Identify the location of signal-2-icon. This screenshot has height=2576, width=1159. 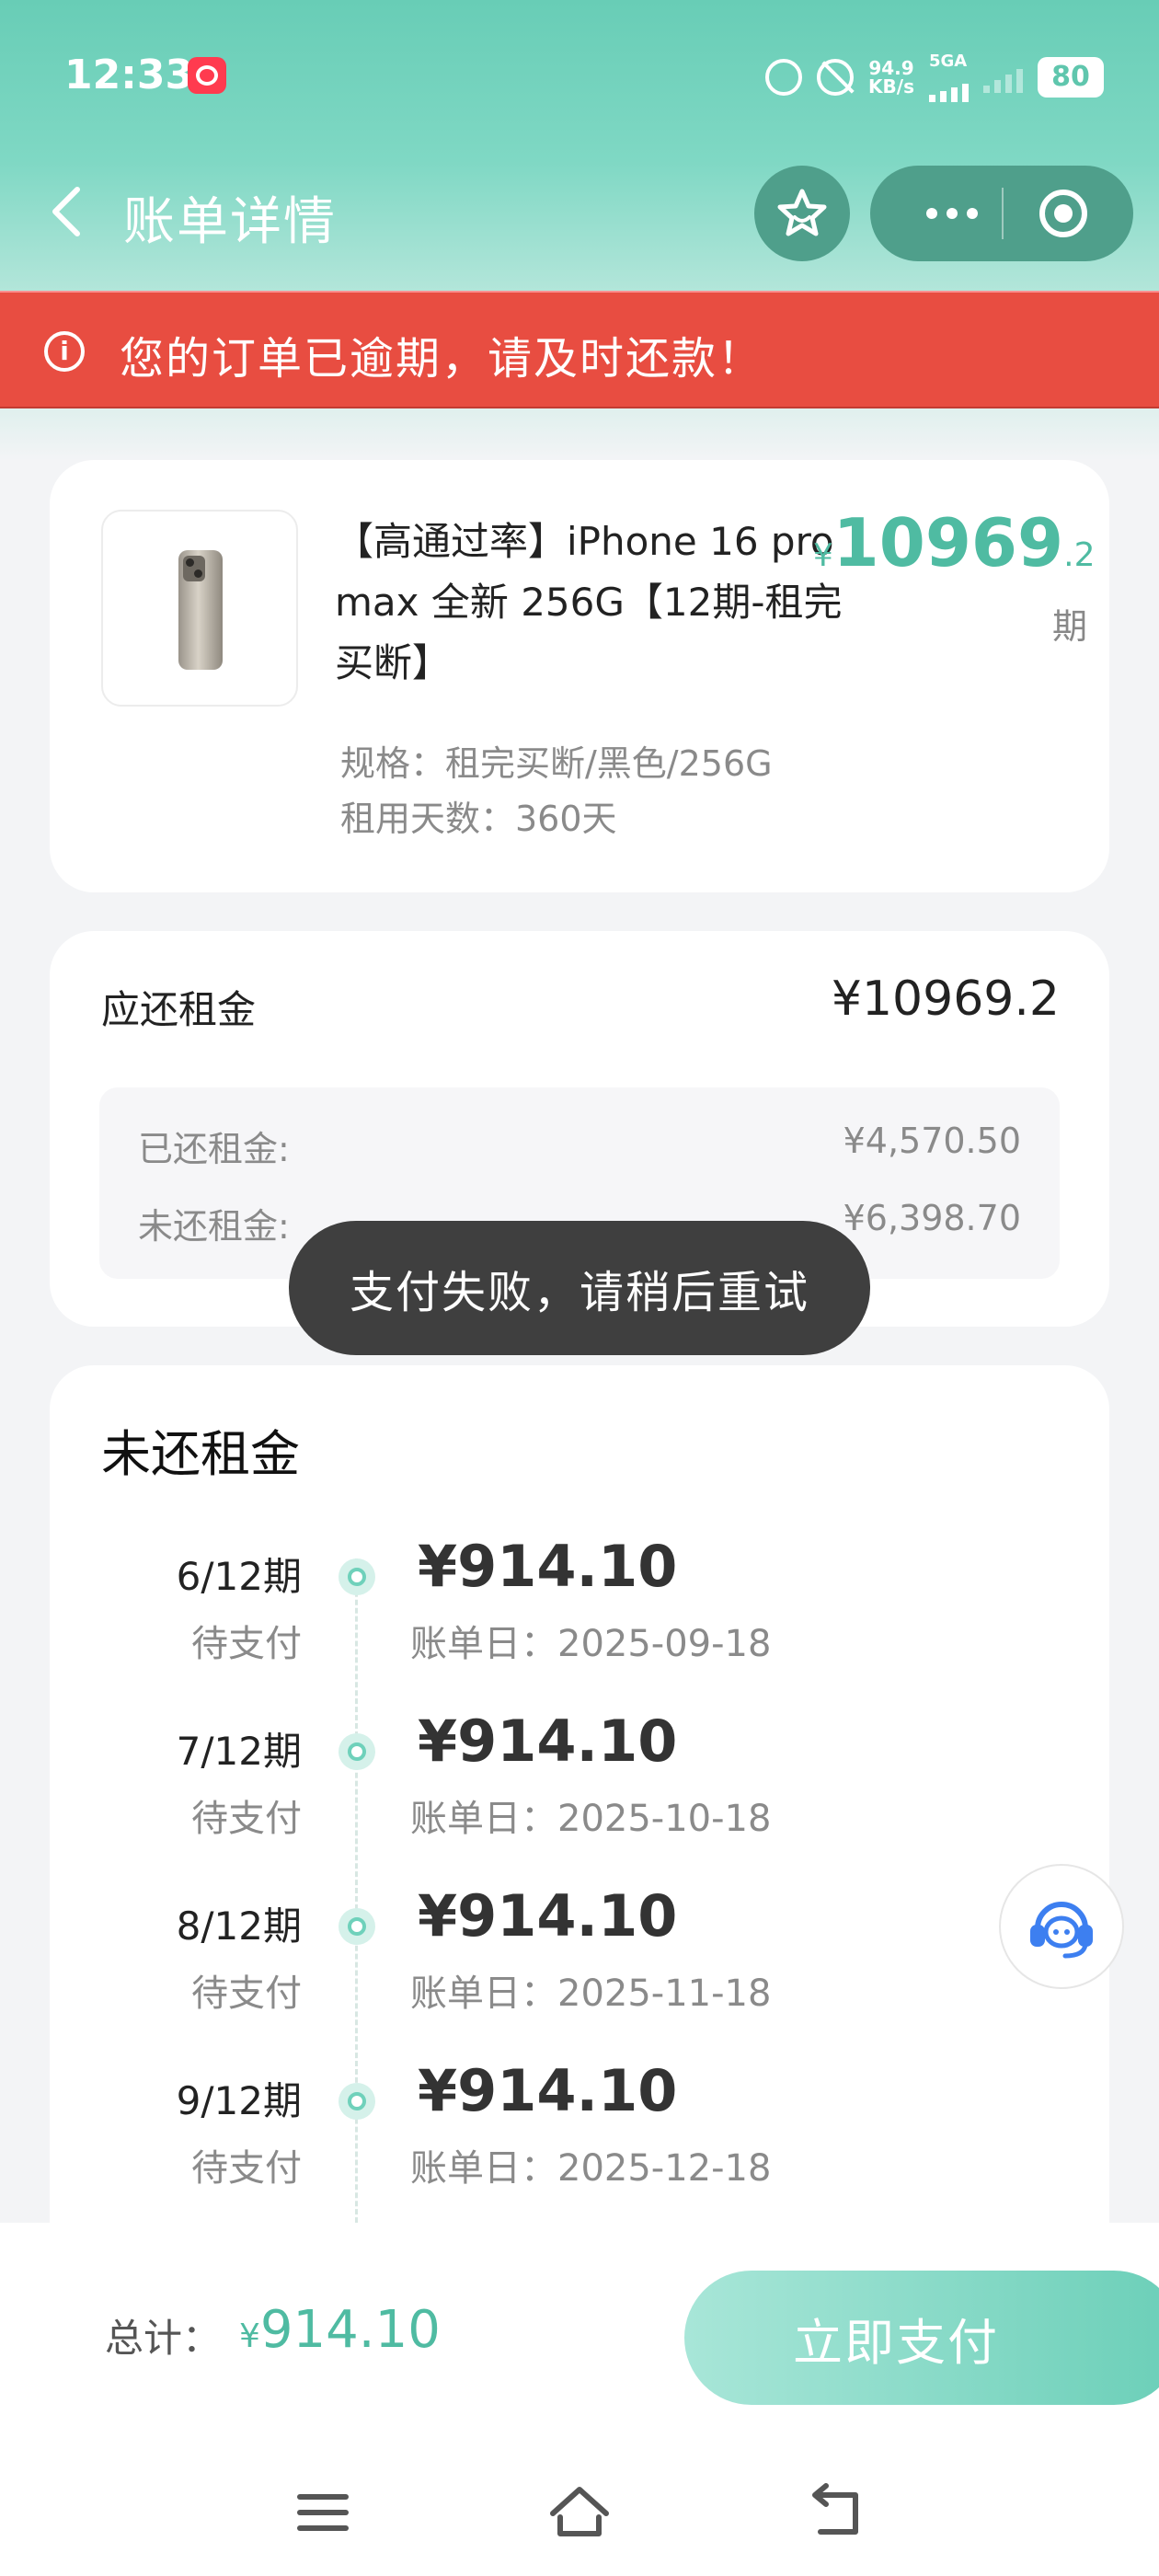
(1003, 77).